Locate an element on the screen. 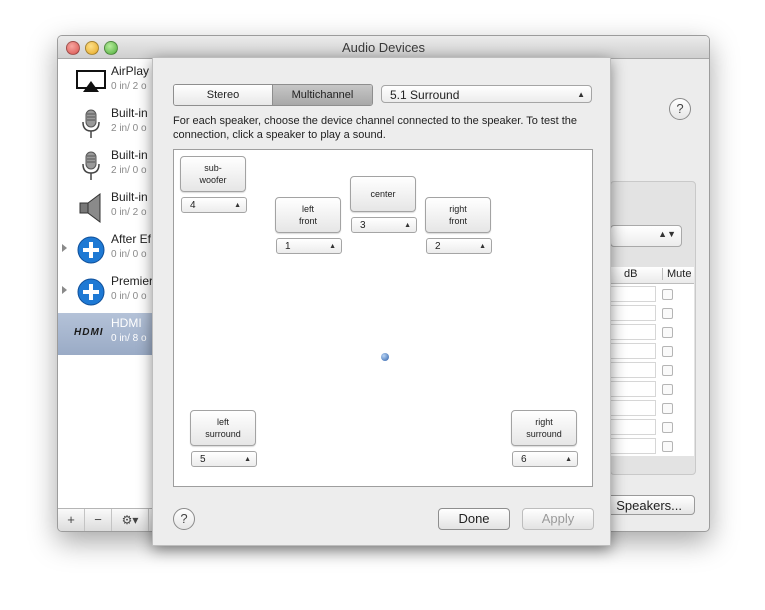 Image resolution: width=765 pixels, height=610 pixels. center-channel-stepper: 3 ▲ is located at coordinates (384, 225).